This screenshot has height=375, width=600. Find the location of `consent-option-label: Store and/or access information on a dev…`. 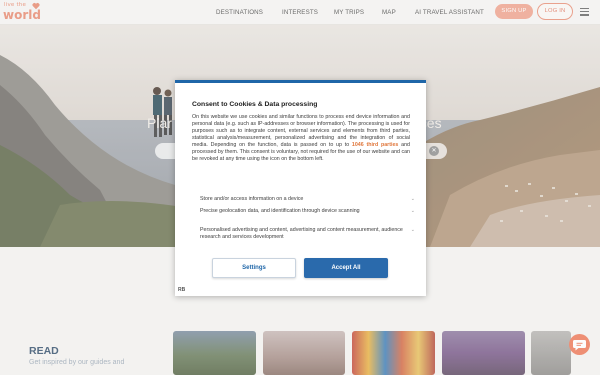

consent-option-label: Store and/or access information on a dev… is located at coordinates (252, 199).